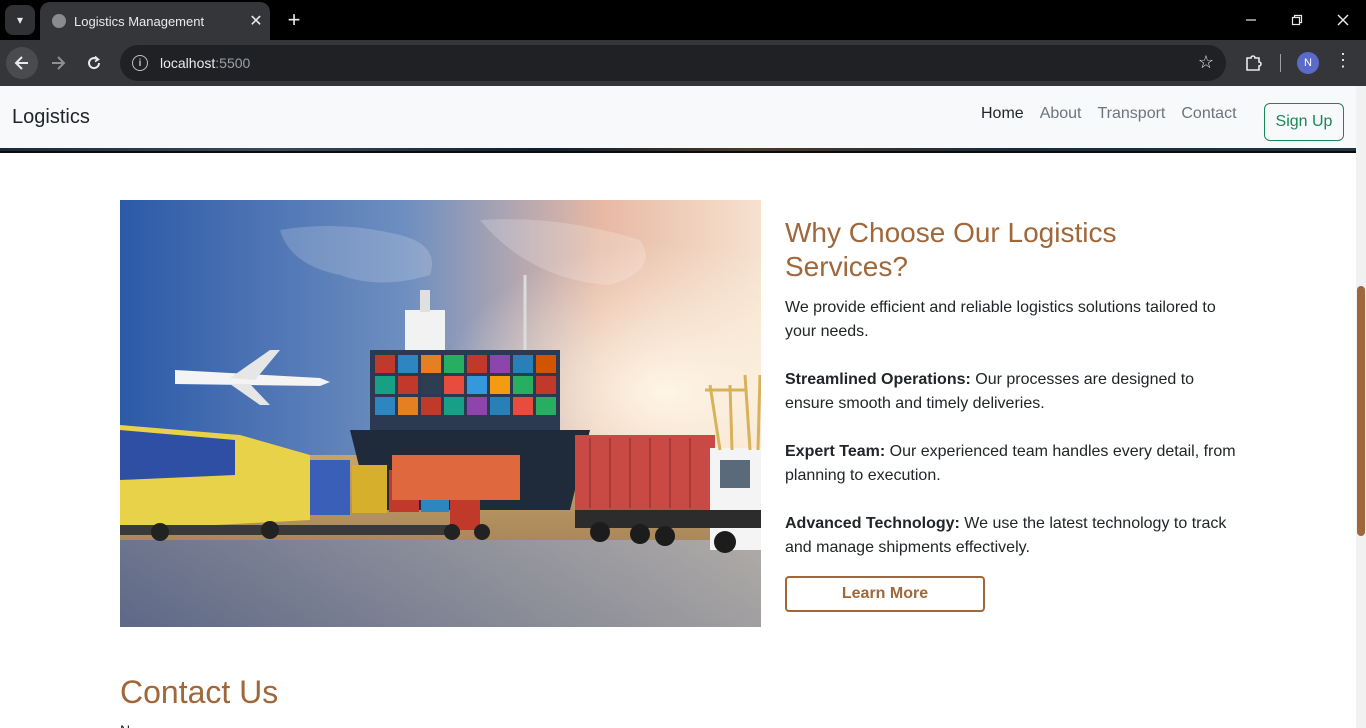  Describe the element at coordinates (885, 594) in the screenshot. I see `learn-more-button: Learn More` at that location.